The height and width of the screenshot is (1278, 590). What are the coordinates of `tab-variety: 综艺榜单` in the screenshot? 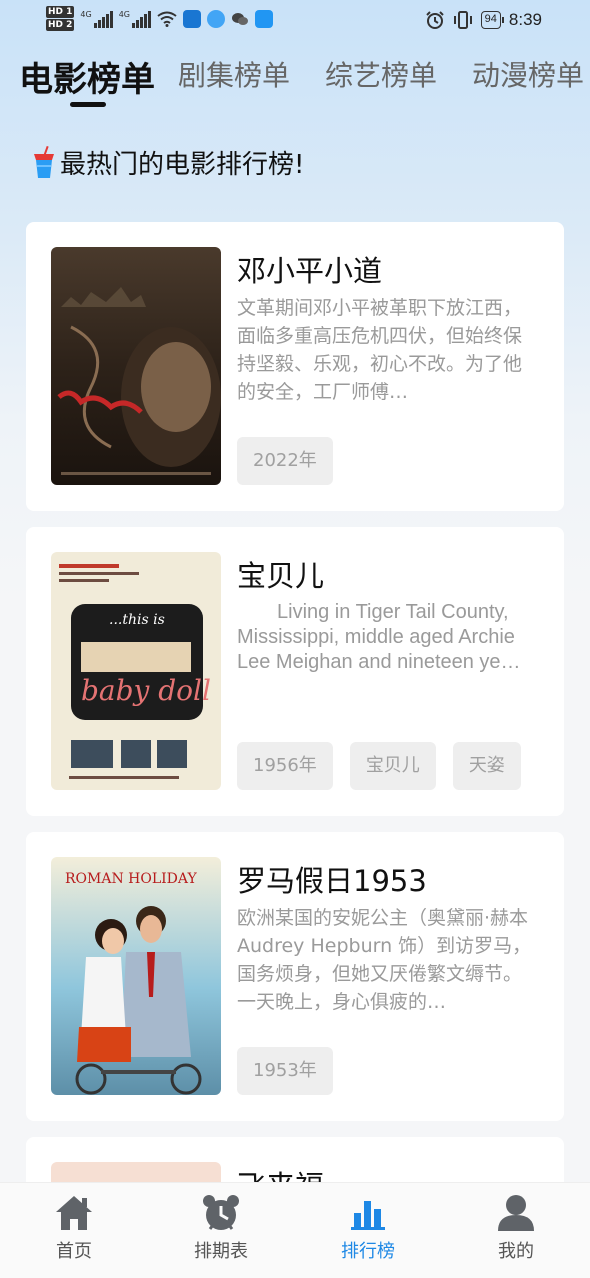 It's located at (381, 74).